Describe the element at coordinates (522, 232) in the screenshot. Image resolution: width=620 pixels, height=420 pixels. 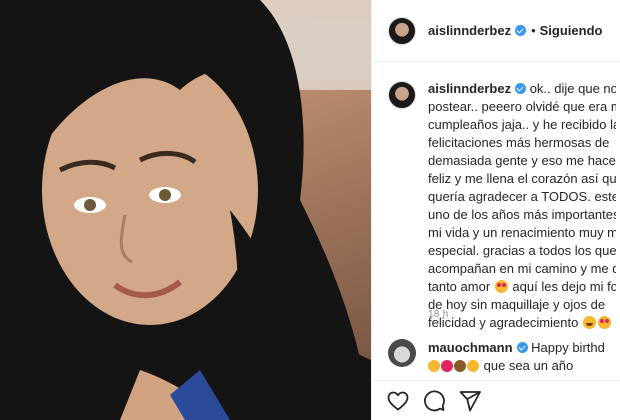
I see `caption-line: mi vida y un renacimiento muy muy` at that location.